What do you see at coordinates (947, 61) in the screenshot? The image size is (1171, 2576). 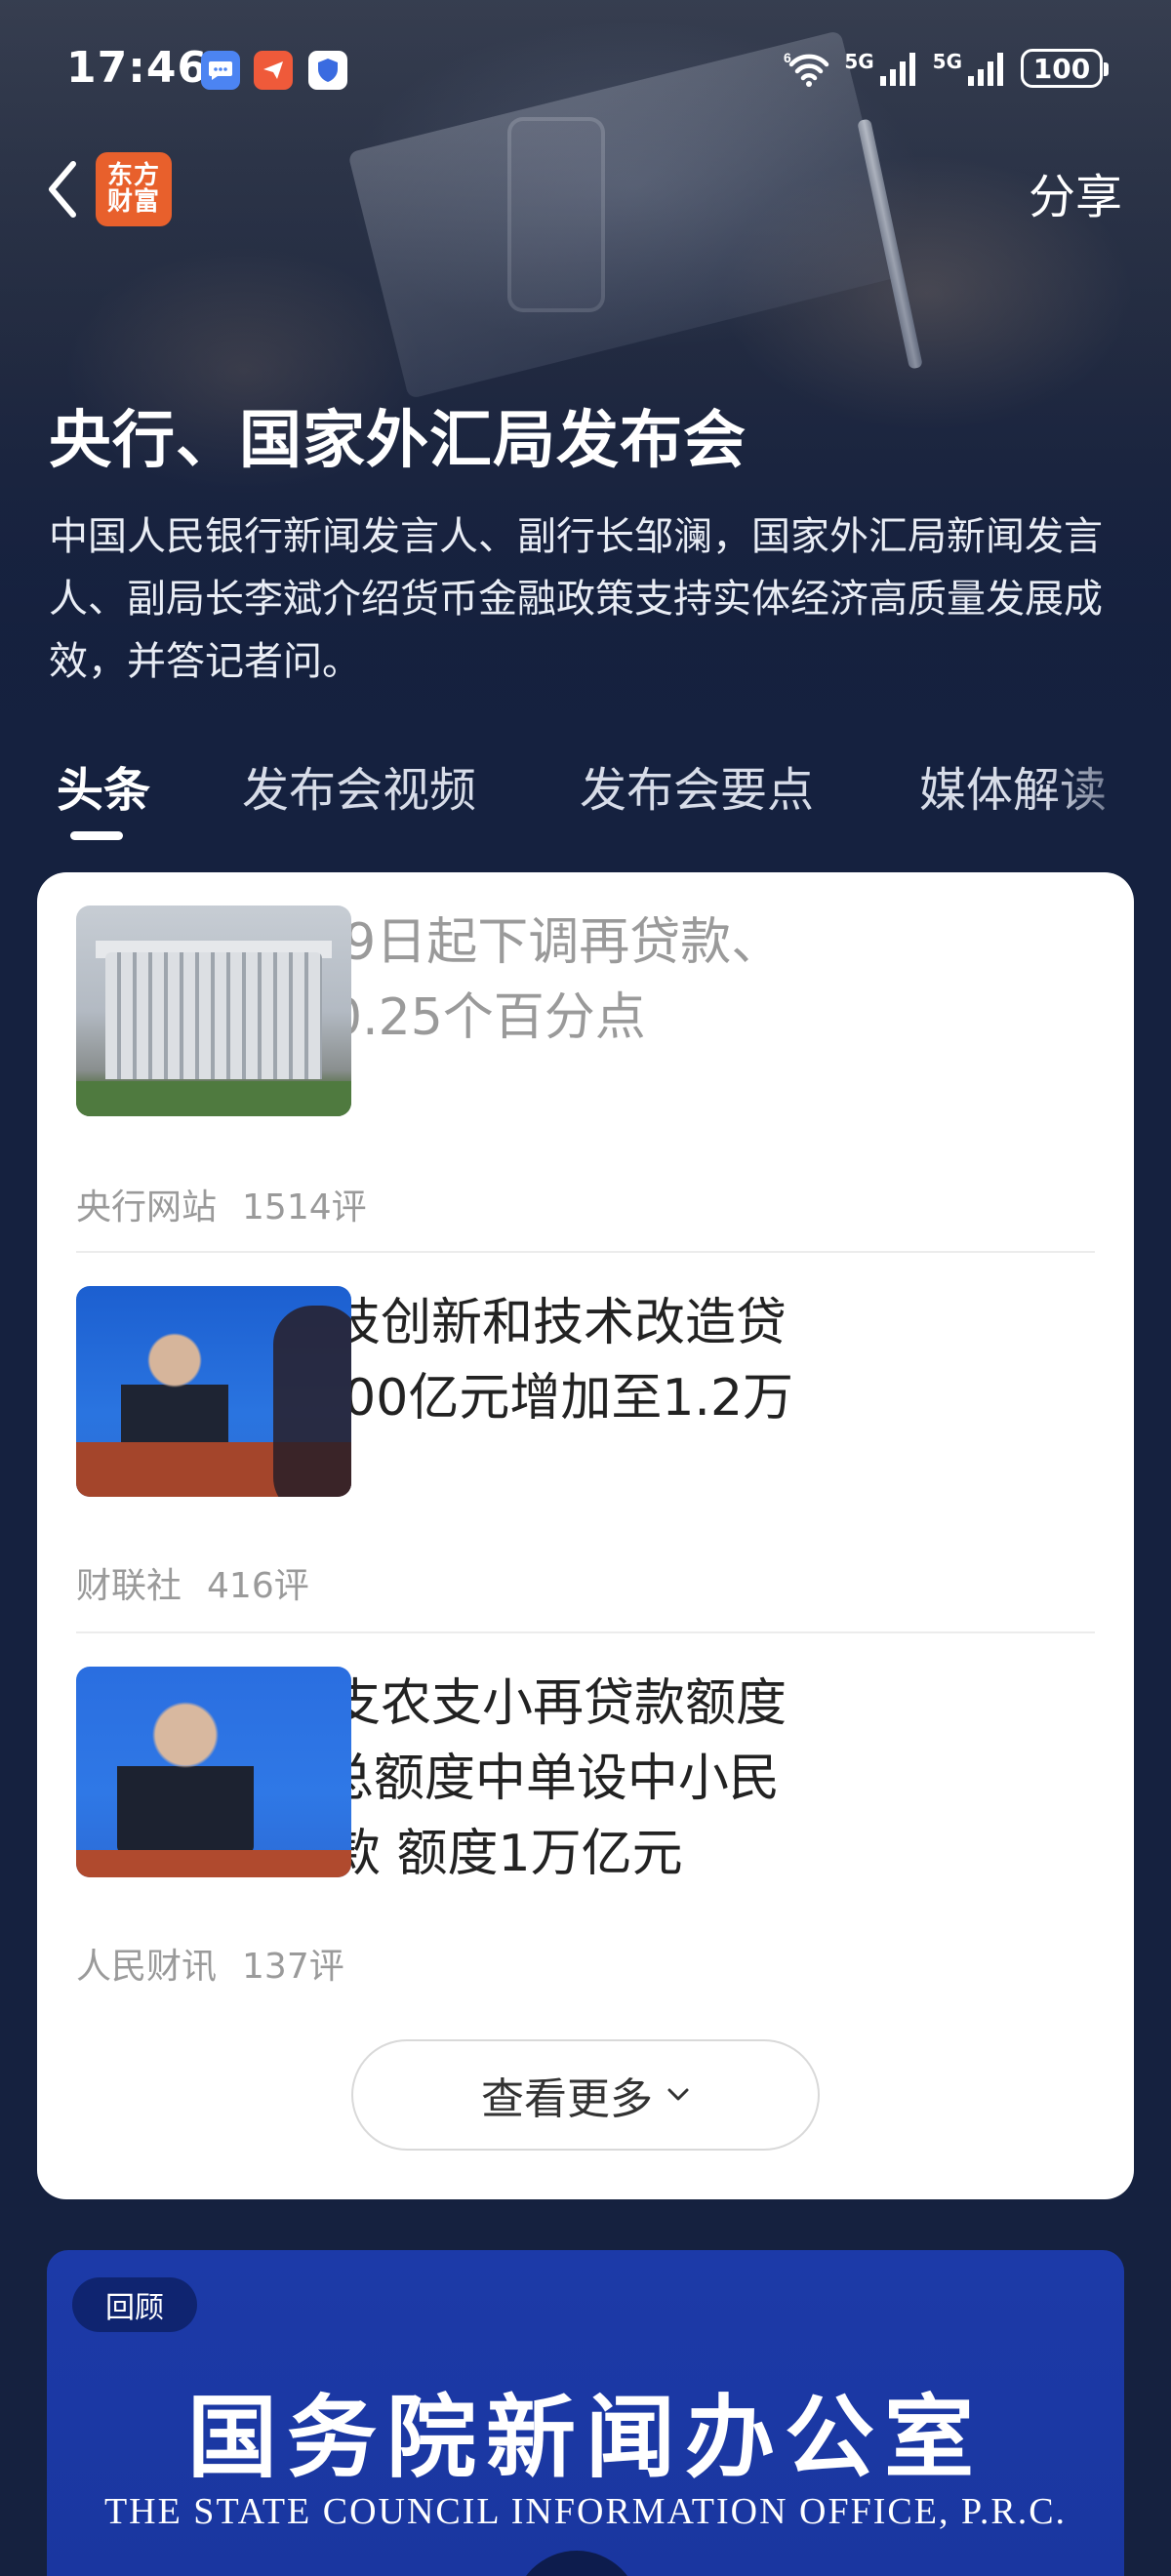 I see `signal-2-label: 5G` at bounding box center [947, 61].